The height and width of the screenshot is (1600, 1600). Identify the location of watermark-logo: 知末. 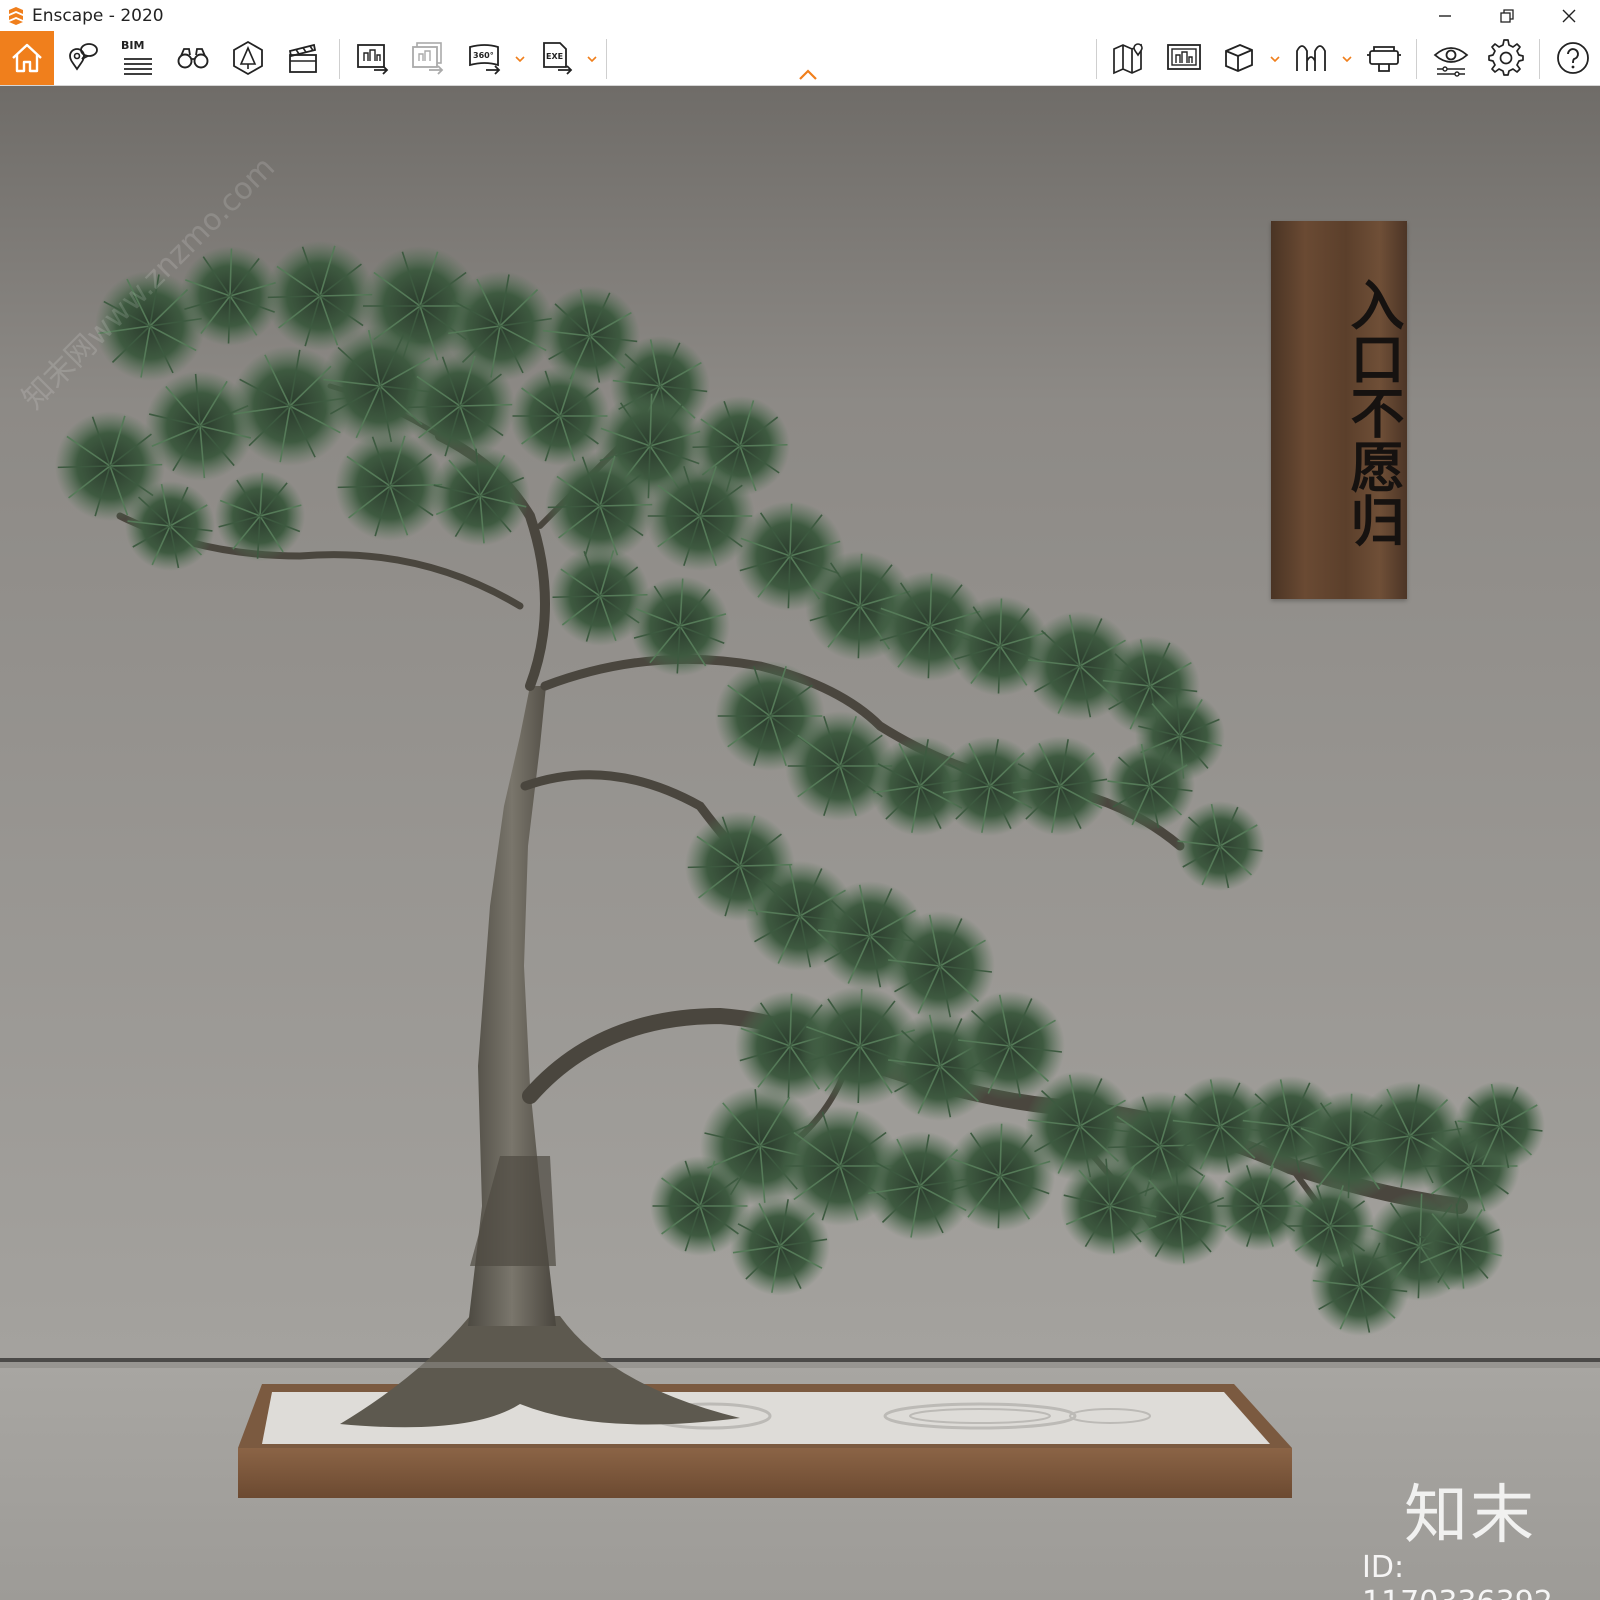
(1470, 1516).